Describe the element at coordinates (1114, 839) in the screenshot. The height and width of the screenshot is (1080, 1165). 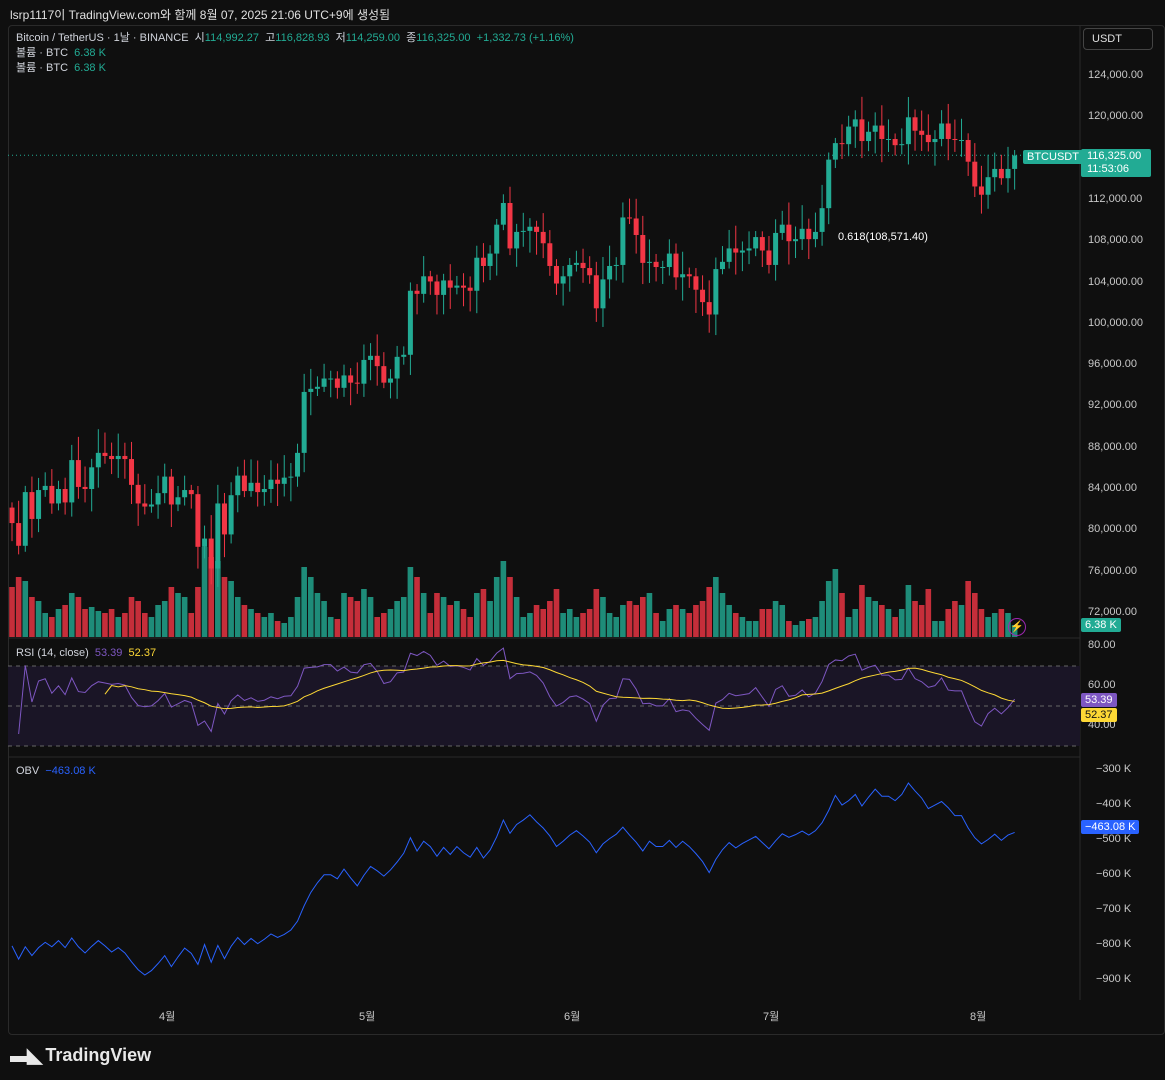
I see `obv-axis-label: −500 K` at that location.